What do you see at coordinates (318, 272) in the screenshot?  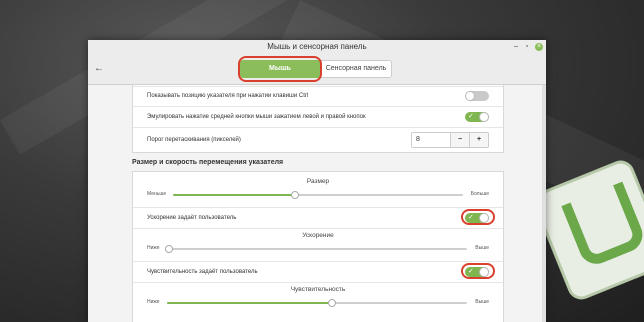 I see `settings-row: Чувствительность задаёт пользователь ✓` at bounding box center [318, 272].